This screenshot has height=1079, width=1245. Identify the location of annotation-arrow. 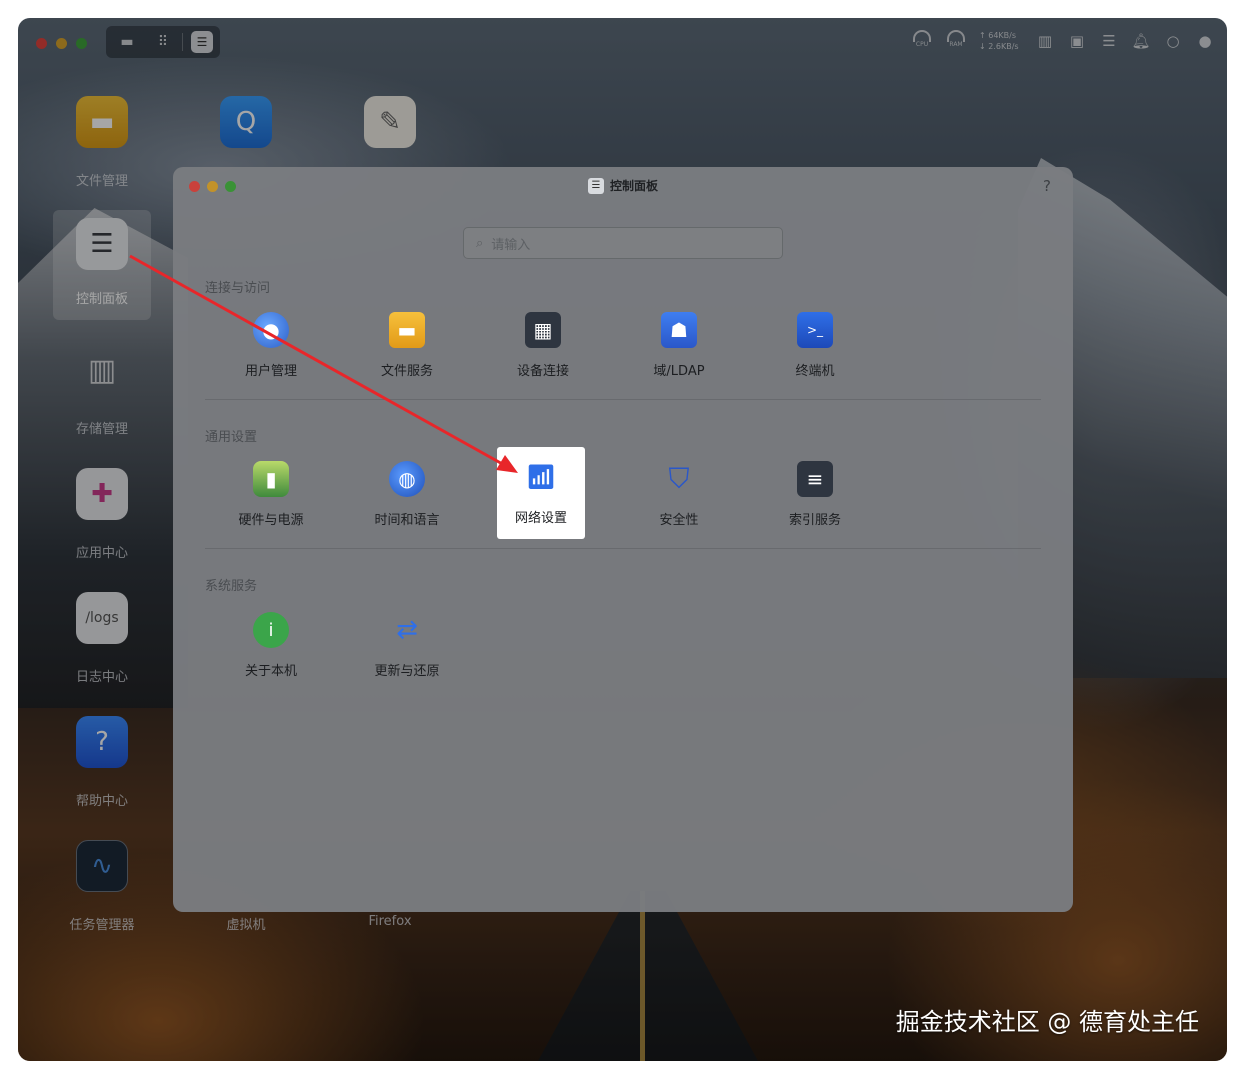
(323, 363).